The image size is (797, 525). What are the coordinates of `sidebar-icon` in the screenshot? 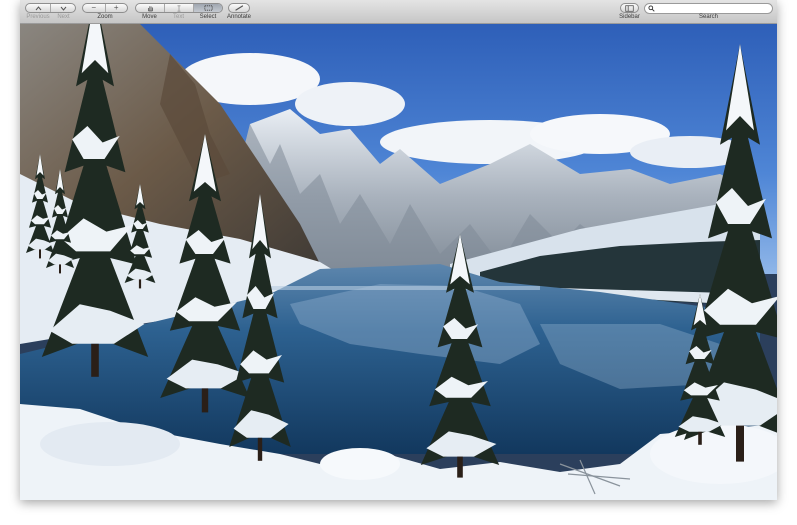 It's located at (629, 8).